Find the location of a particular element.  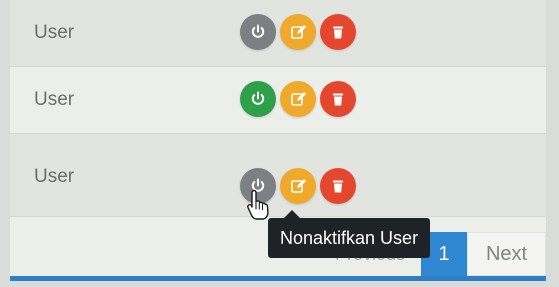

tooltip: Nonaktifkan User is located at coordinates (349, 238).